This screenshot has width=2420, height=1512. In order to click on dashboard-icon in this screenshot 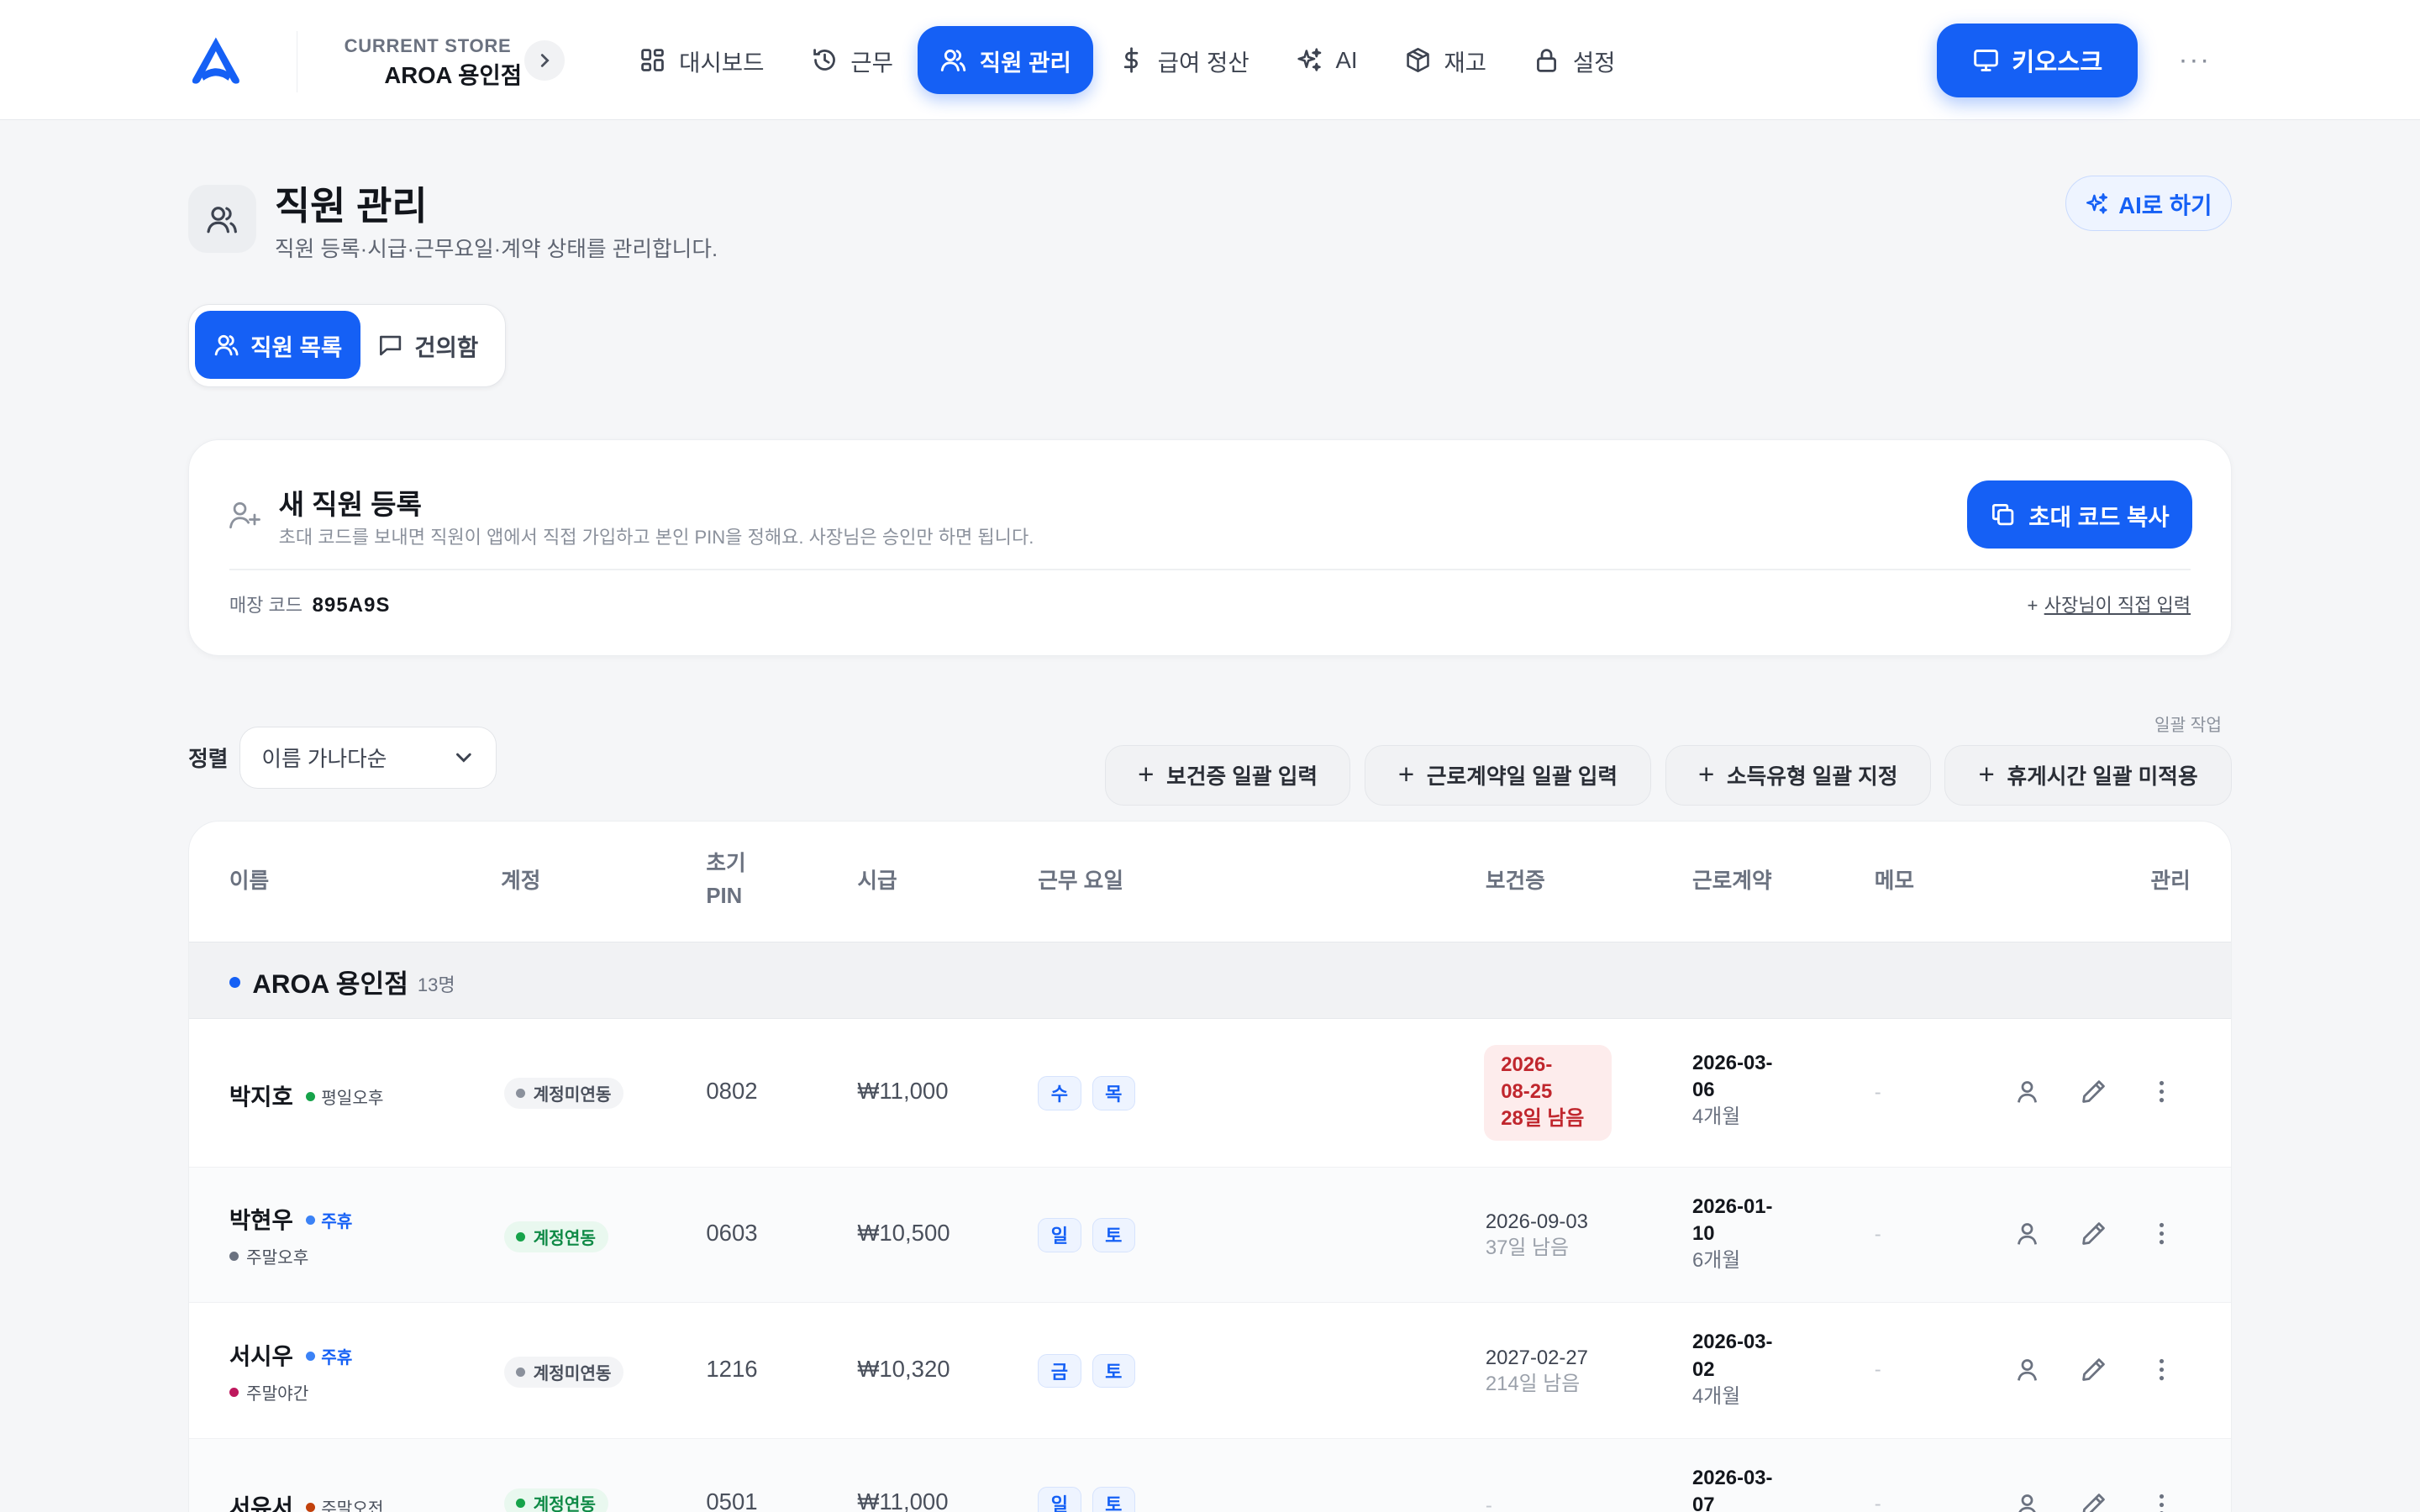, I will do `click(653, 60)`.